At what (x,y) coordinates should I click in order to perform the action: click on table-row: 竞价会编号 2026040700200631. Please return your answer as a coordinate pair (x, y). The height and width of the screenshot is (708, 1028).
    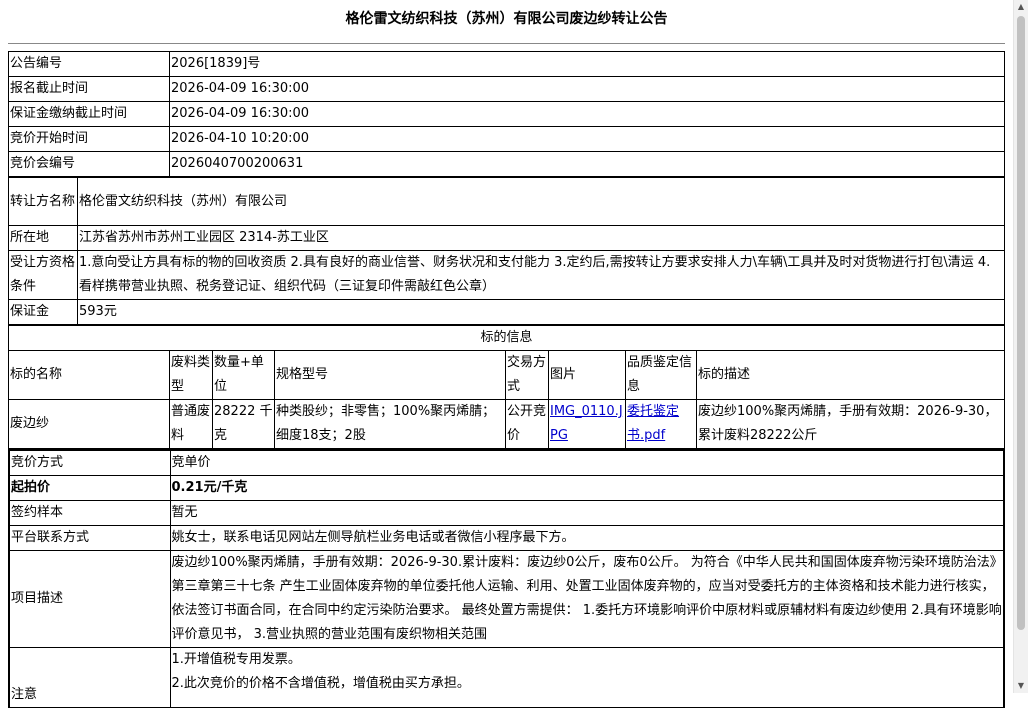
    Looking at the image, I should click on (506, 164).